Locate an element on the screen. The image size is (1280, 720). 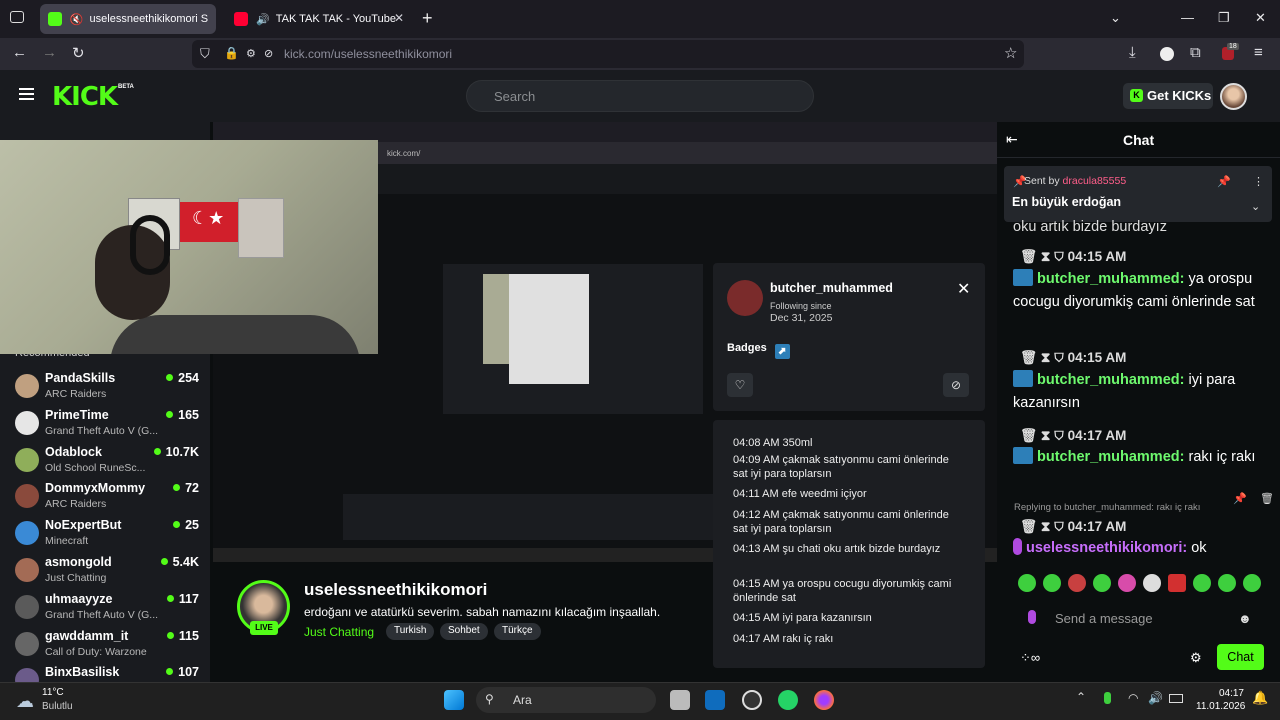
kick-logo: KICK is located at coordinates (85, 97).